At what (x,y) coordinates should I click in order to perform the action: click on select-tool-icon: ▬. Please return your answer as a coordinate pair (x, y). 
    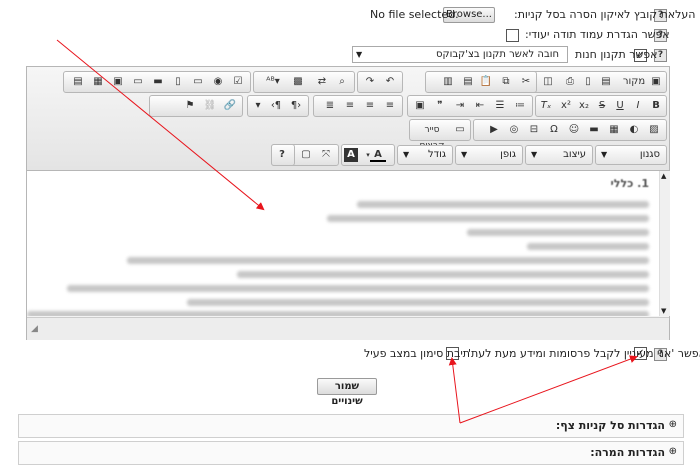
    Looking at the image, I should click on (158, 82).